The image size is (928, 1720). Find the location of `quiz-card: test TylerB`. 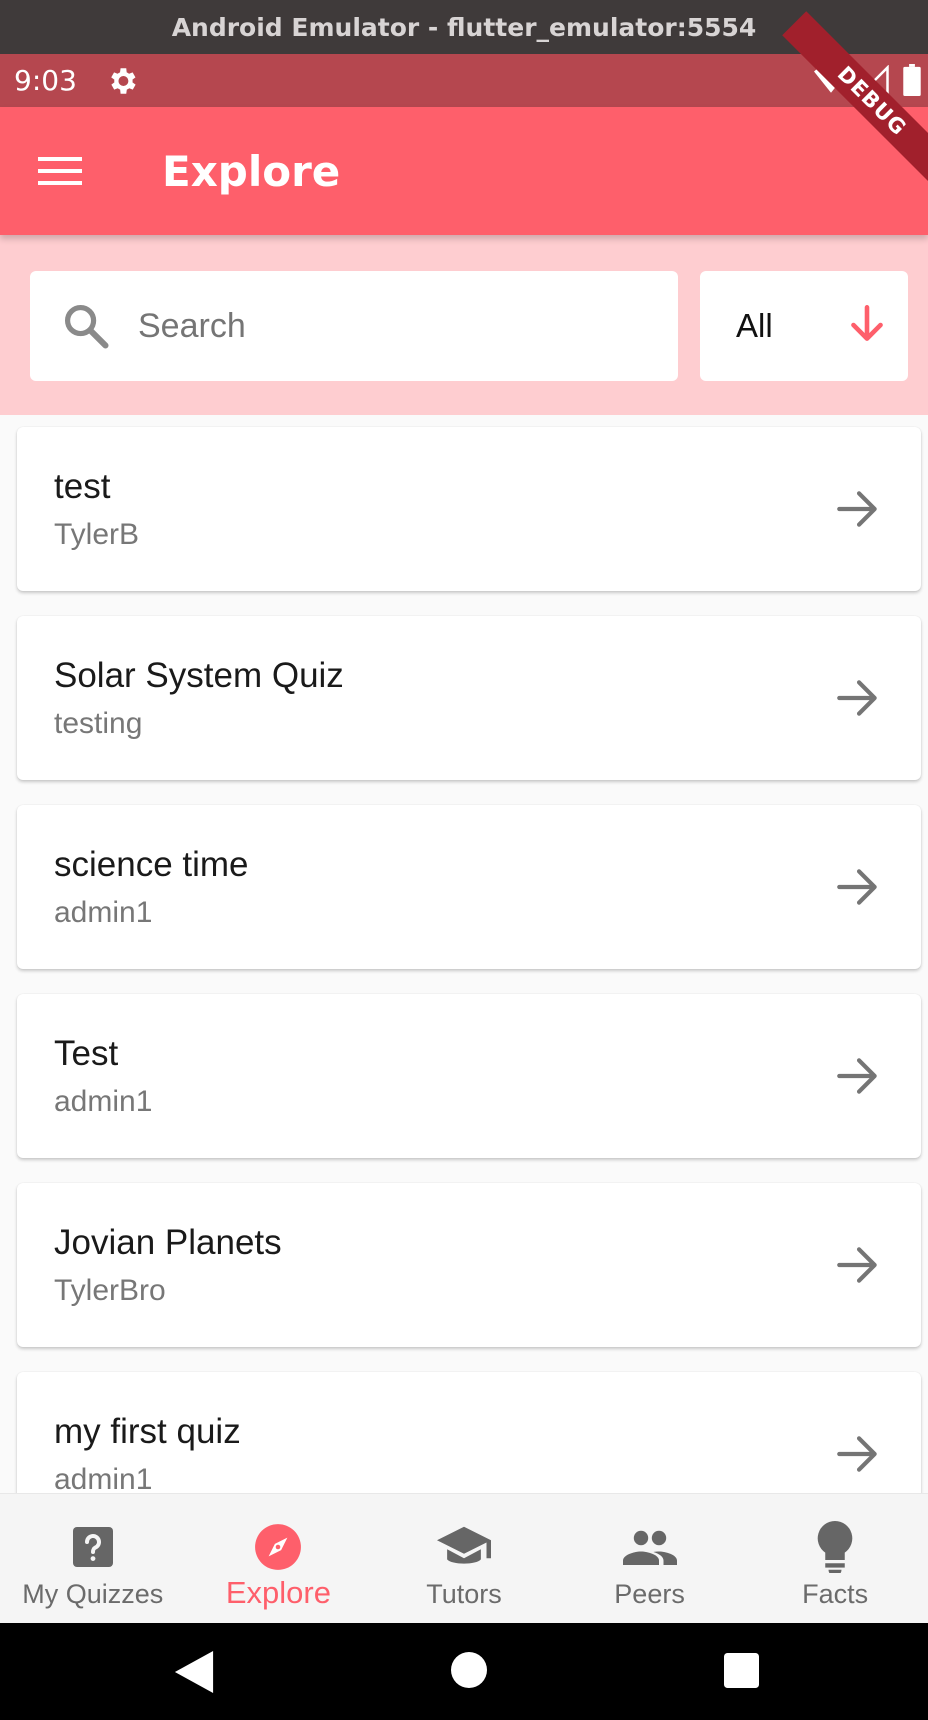

quiz-card: test TylerB is located at coordinates (469, 509).